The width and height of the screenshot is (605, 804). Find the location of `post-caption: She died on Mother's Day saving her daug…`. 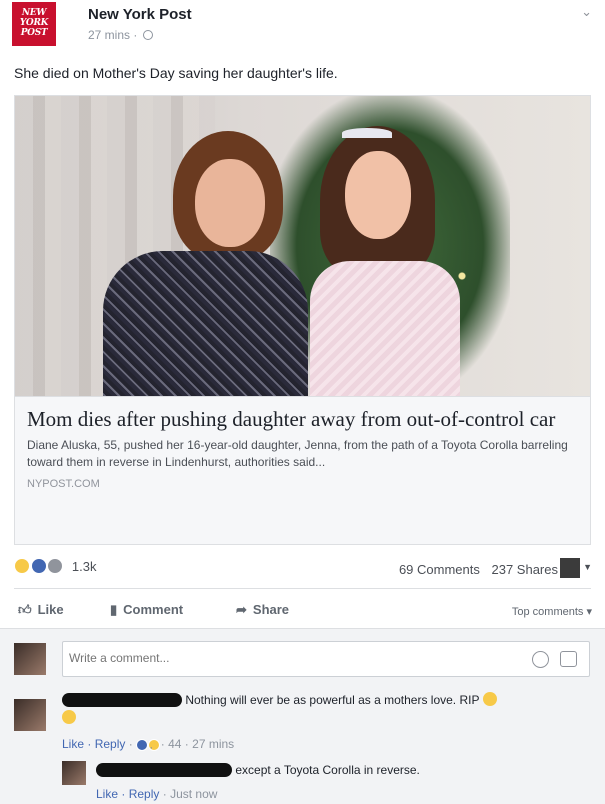

post-caption: She died on Mother's Day saving her daug… is located at coordinates (176, 73).